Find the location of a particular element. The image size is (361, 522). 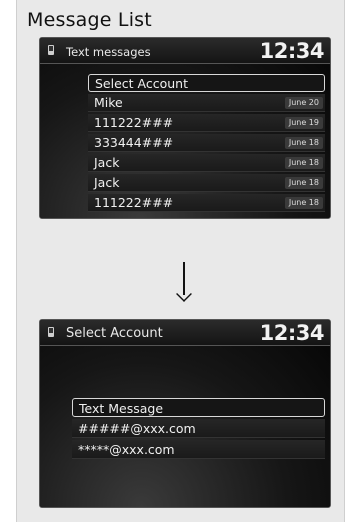

message-item: 111222### June 19 is located at coordinates (206, 123).